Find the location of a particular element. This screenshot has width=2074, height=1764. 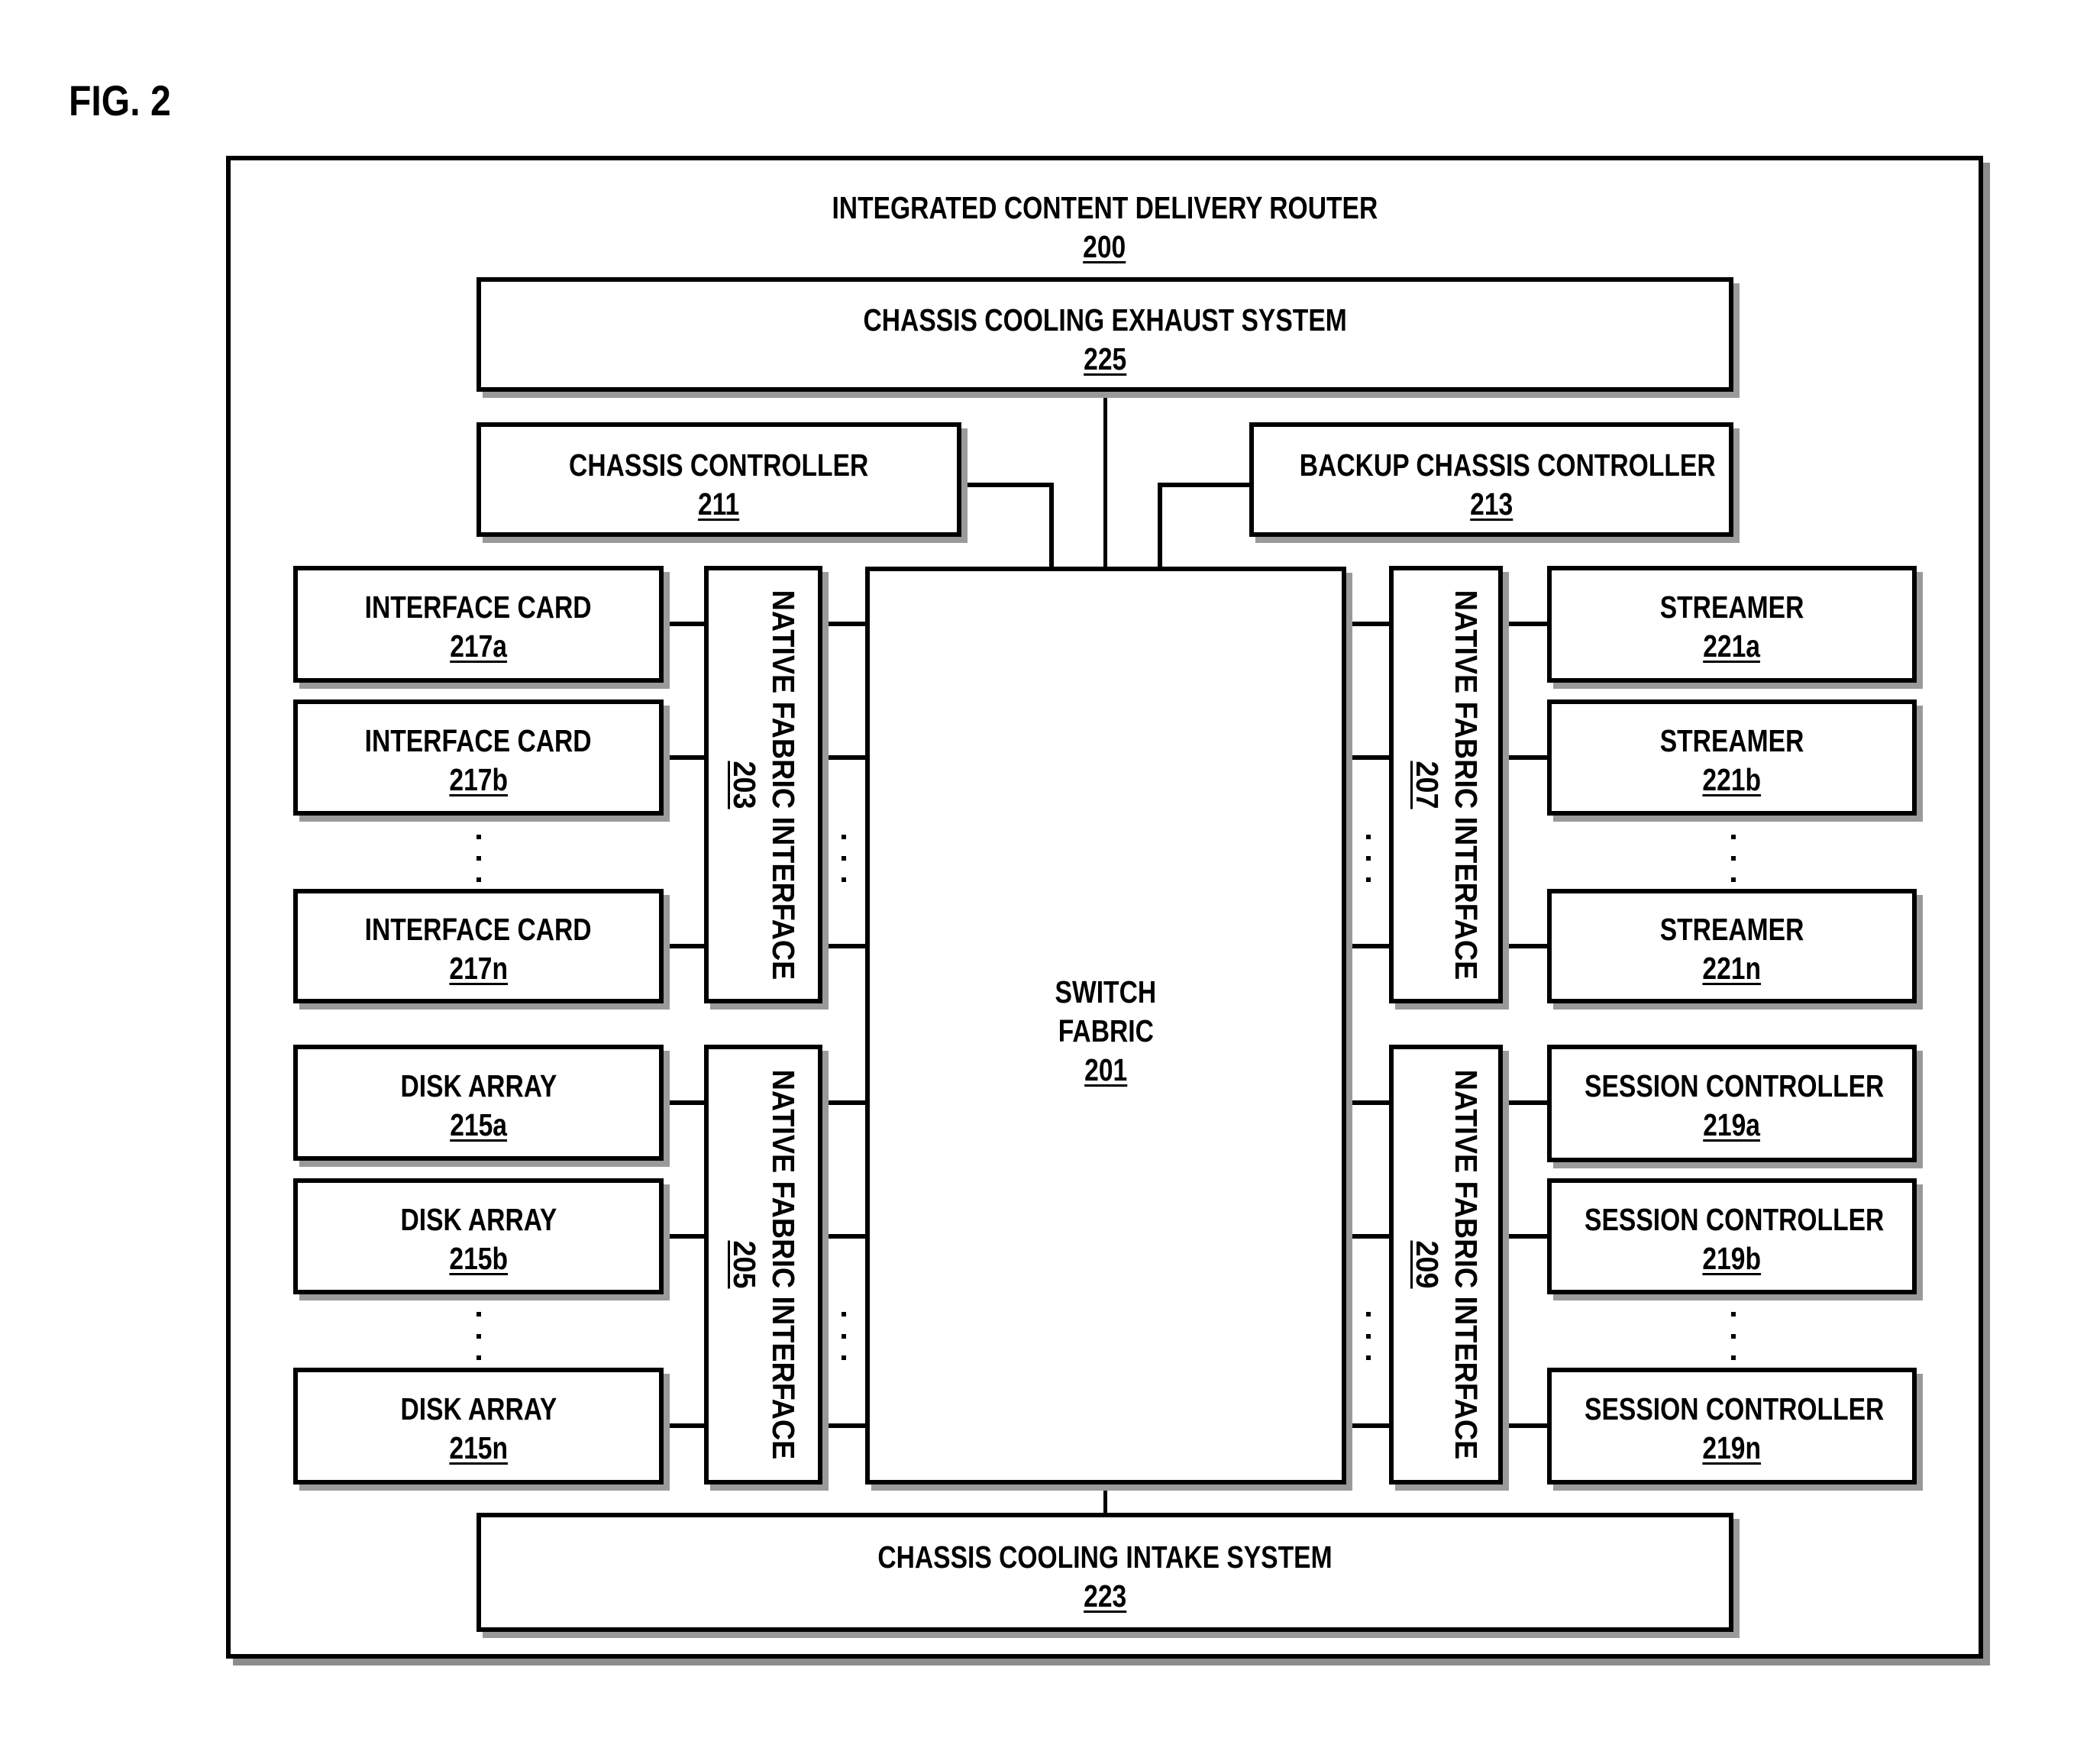

backup-controller-ref: 213 is located at coordinates (1491, 504).